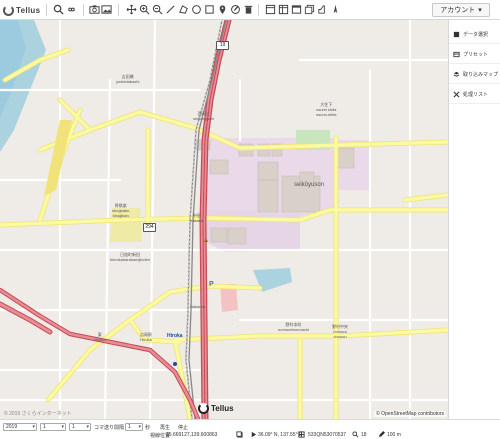 The image size is (500, 439). What do you see at coordinates (481, 75) in the screenshot?
I see `side-item-label: 取り込みマップ` at bounding box center [481, 75].